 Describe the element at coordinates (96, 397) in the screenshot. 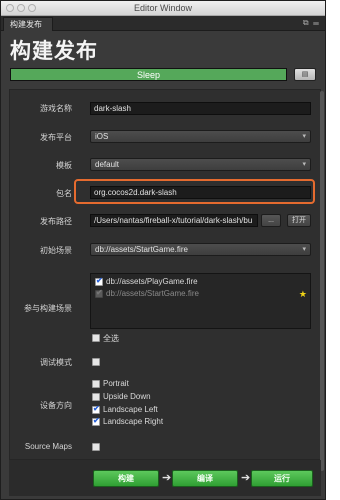

I see `upside-down-checkbox` at that location.